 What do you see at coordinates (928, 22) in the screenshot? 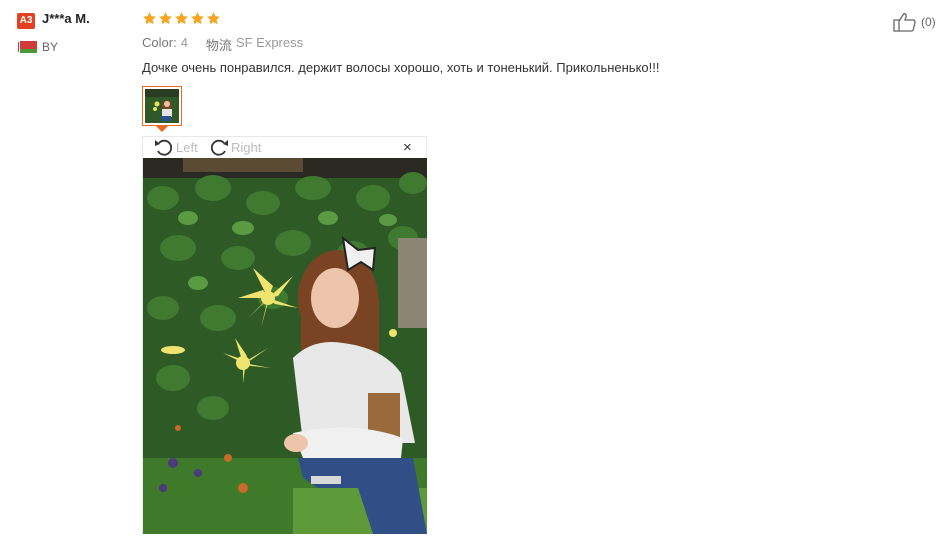
I see `helpful-count: (0)` at bounding box center [928, 22].